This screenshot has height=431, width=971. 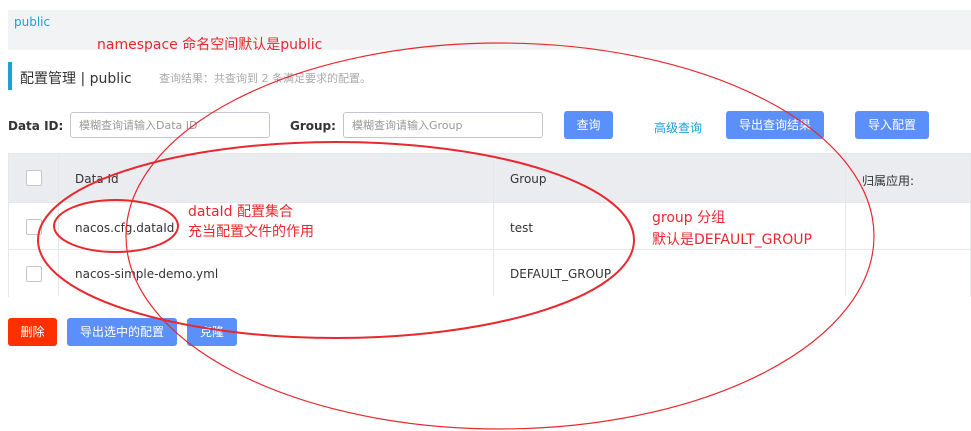 What do you see at coordinates (32, 22) in the screenshot?
I see `namespace-tab-public: public` at bounding box center [32, 22].